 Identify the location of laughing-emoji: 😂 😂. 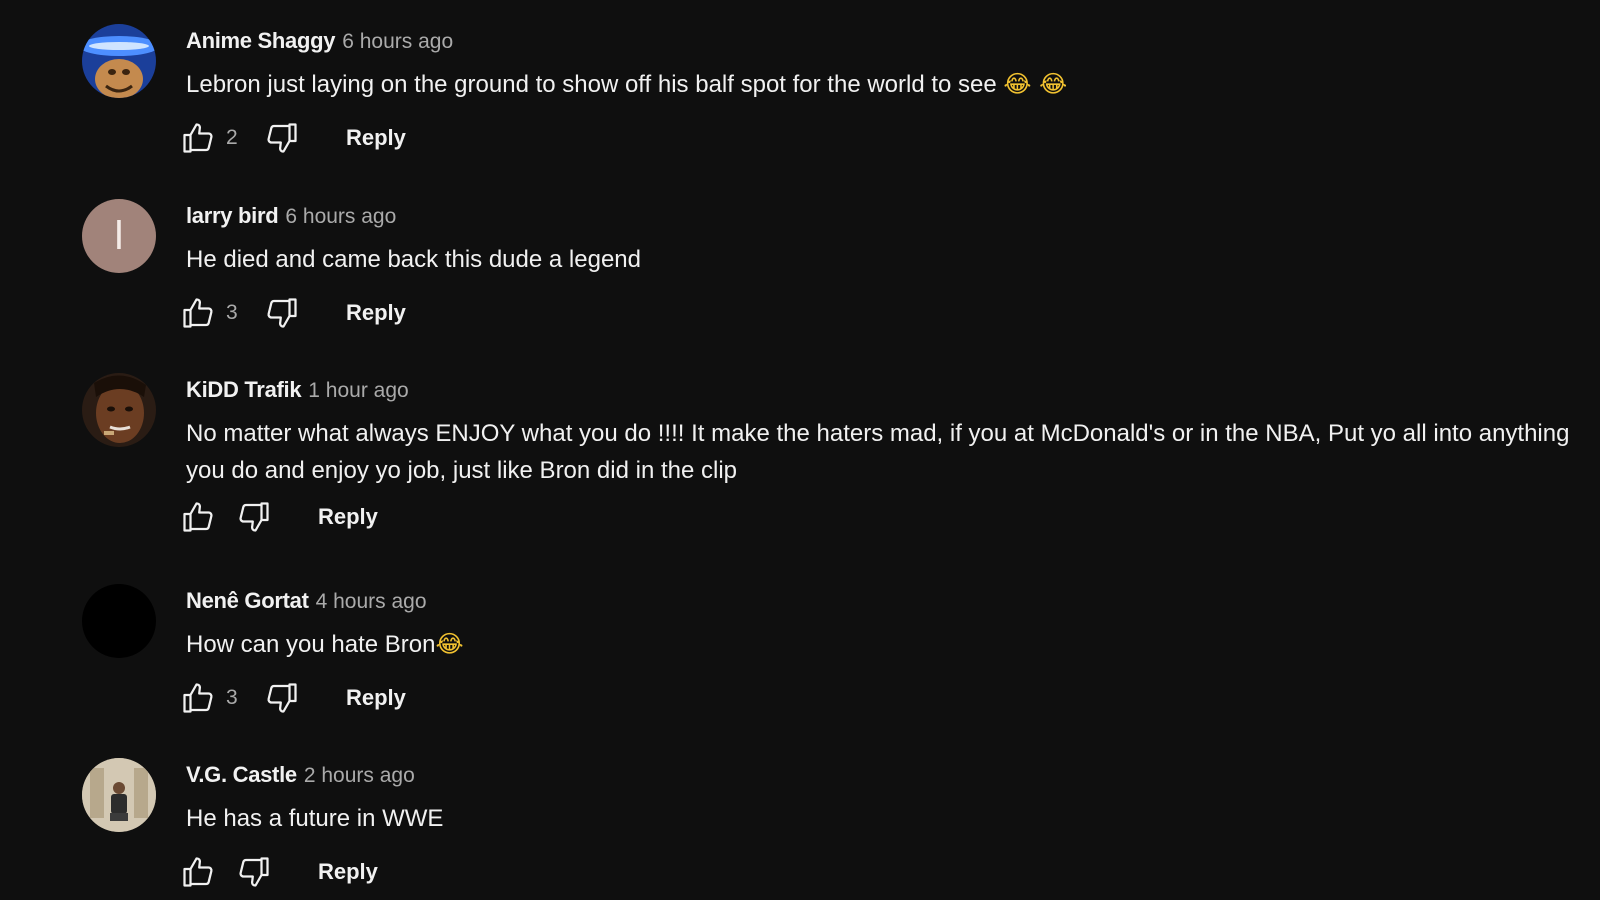
(1035, 84).